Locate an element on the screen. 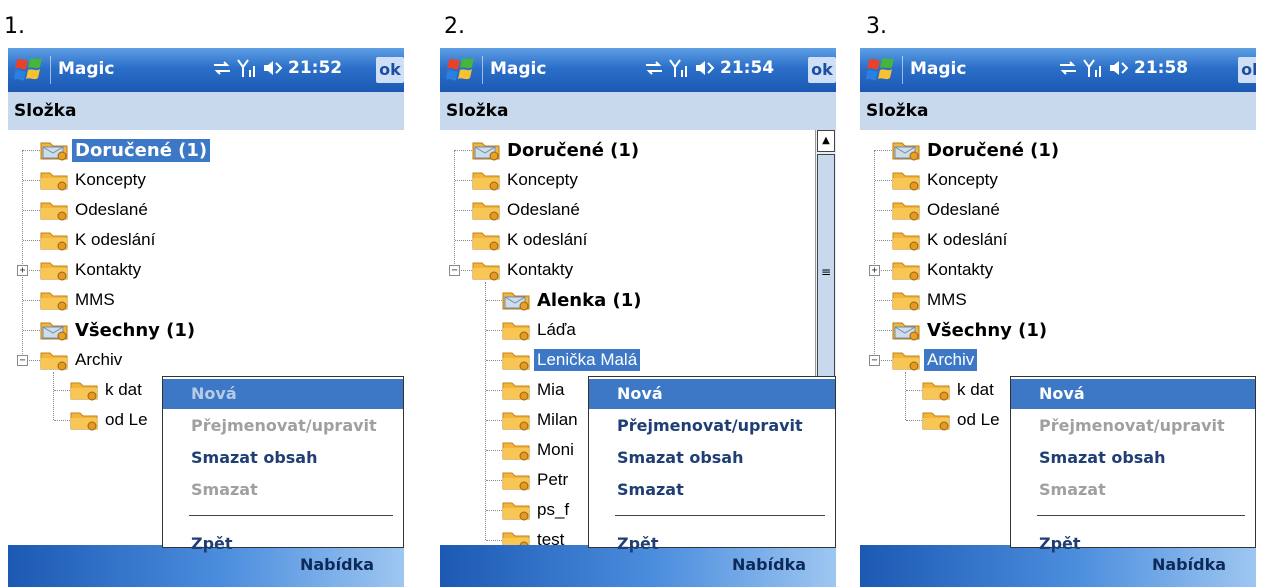 This screenshot has width=1262, height=587. scroll-thumb: ≡ is located at coordinates (826, 274).